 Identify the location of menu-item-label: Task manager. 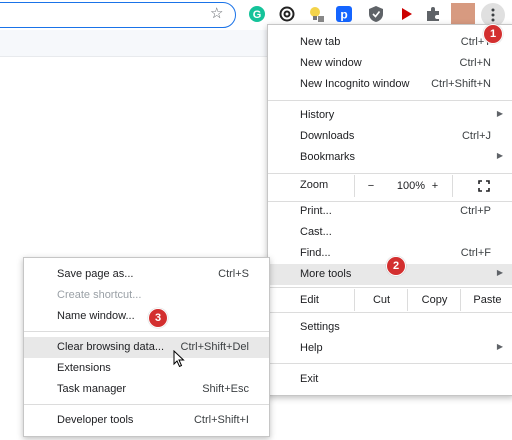
(92, 389).